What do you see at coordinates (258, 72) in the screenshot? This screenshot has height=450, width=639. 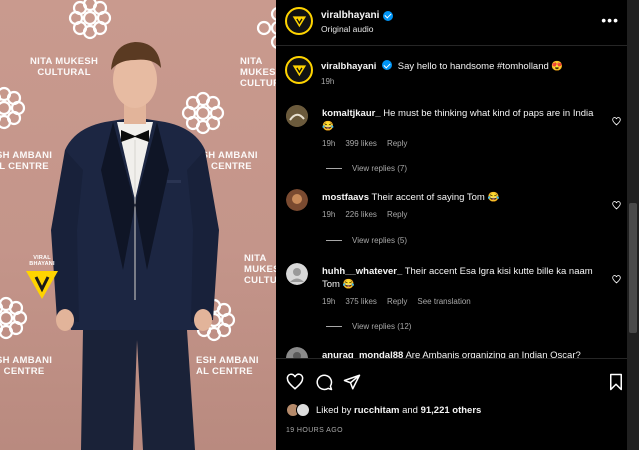 I see `backdrop-text: NITA MUKESHCULTURAL` at bounding box center [258, 72].